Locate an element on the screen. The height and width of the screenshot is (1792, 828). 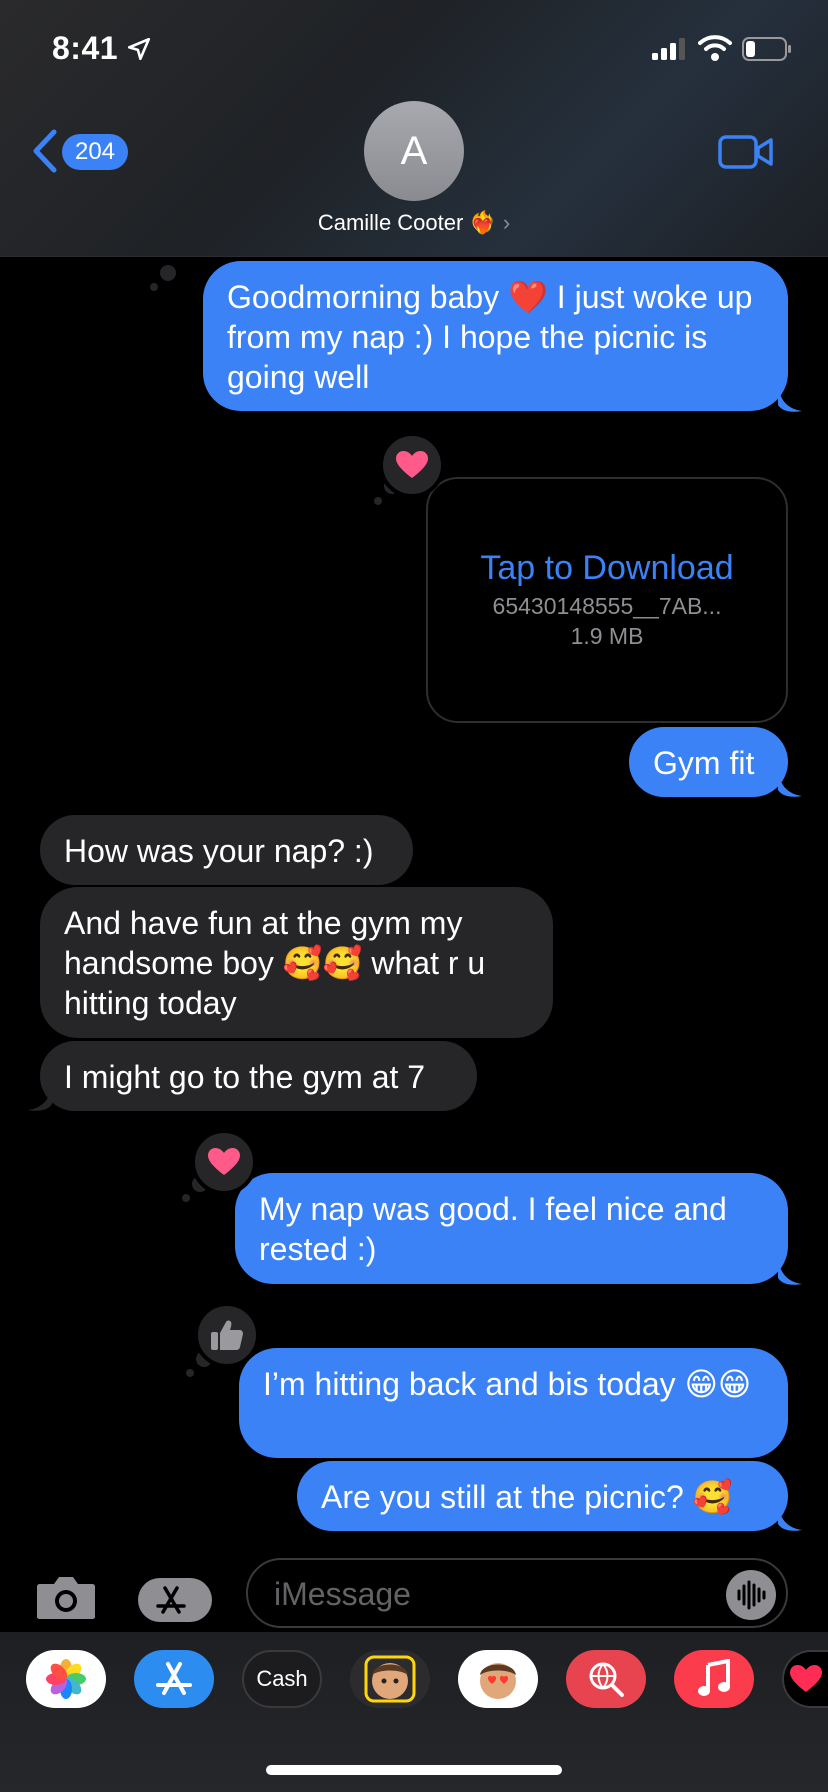
audio-message-button is located at coordinates (751, 1595).